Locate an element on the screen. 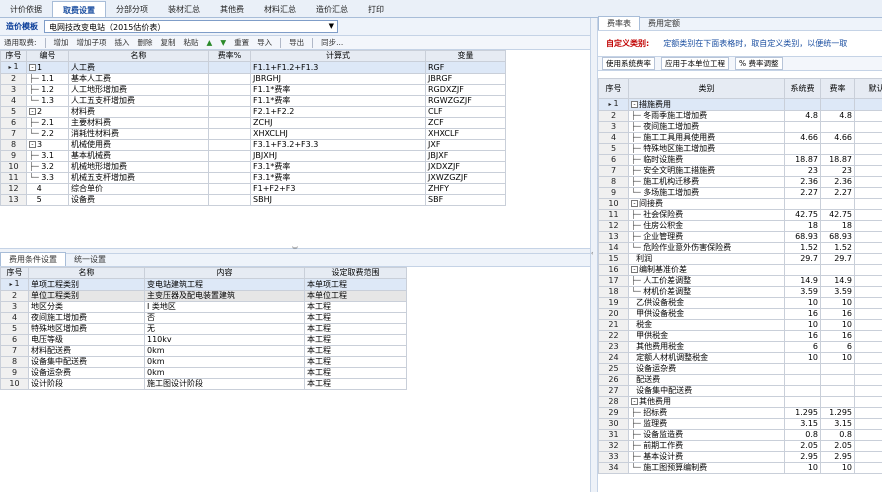  rate-category-cell: └─ 多场施工增加费 is located at coordinates (706, 193).